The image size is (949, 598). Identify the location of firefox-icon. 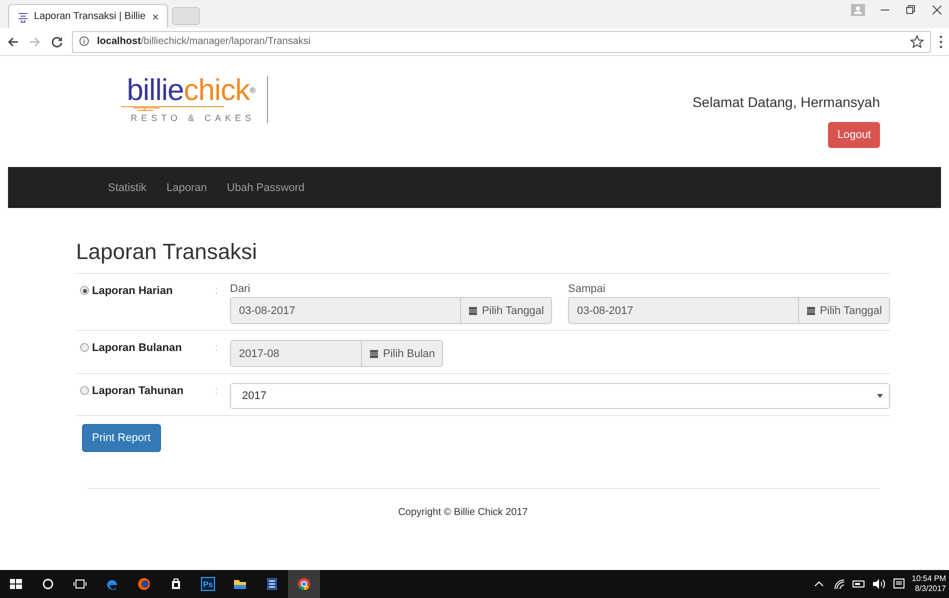
(144, 584).